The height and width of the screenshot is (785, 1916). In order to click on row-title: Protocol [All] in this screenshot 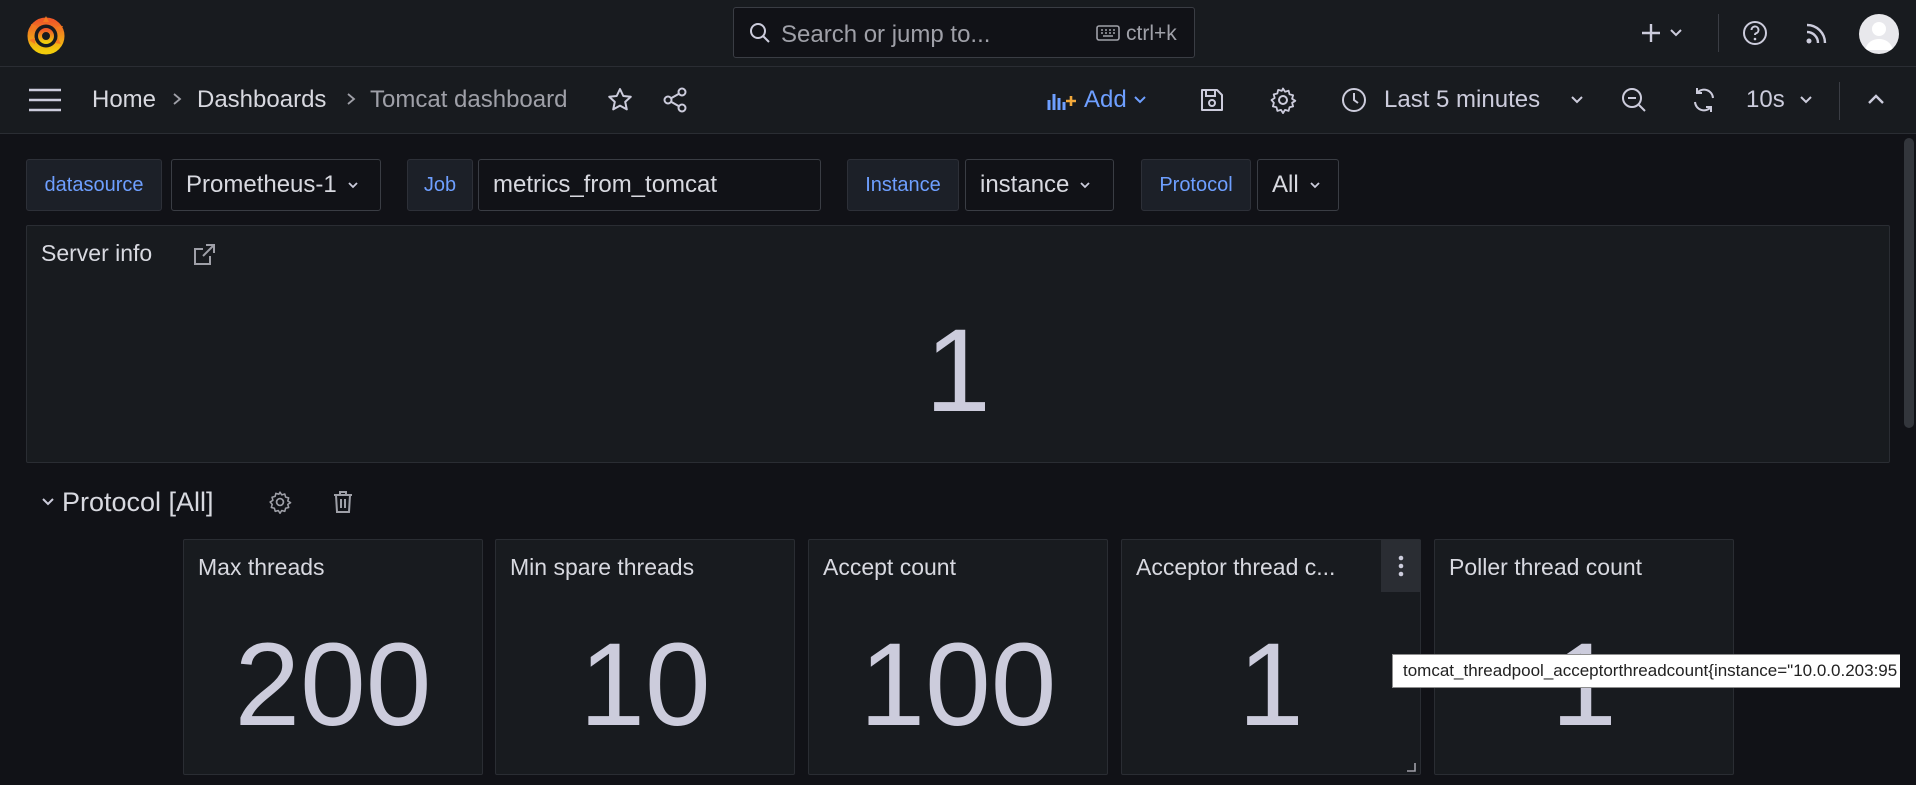, I will do `click(138, 501)`.